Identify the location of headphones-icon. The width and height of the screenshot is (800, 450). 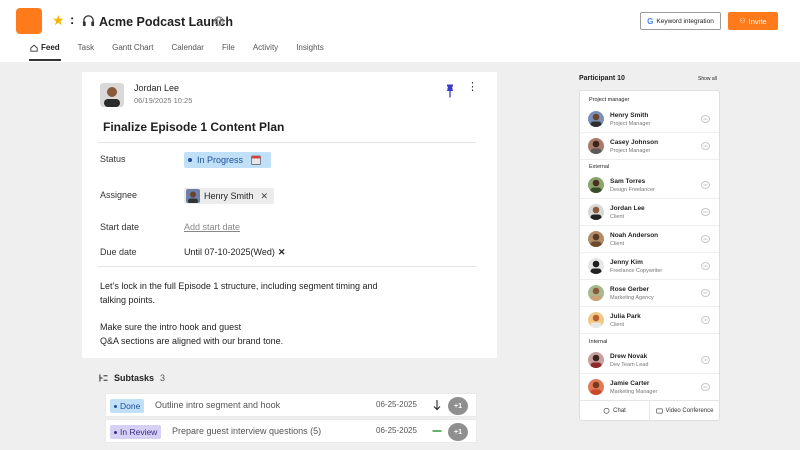
(88, 21).